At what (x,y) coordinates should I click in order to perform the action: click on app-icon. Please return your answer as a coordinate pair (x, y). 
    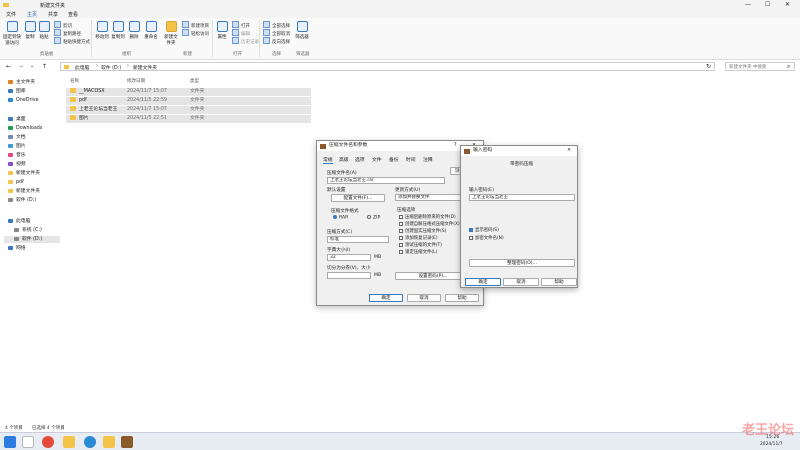
    Looking at the image, I should click on (90, 442).